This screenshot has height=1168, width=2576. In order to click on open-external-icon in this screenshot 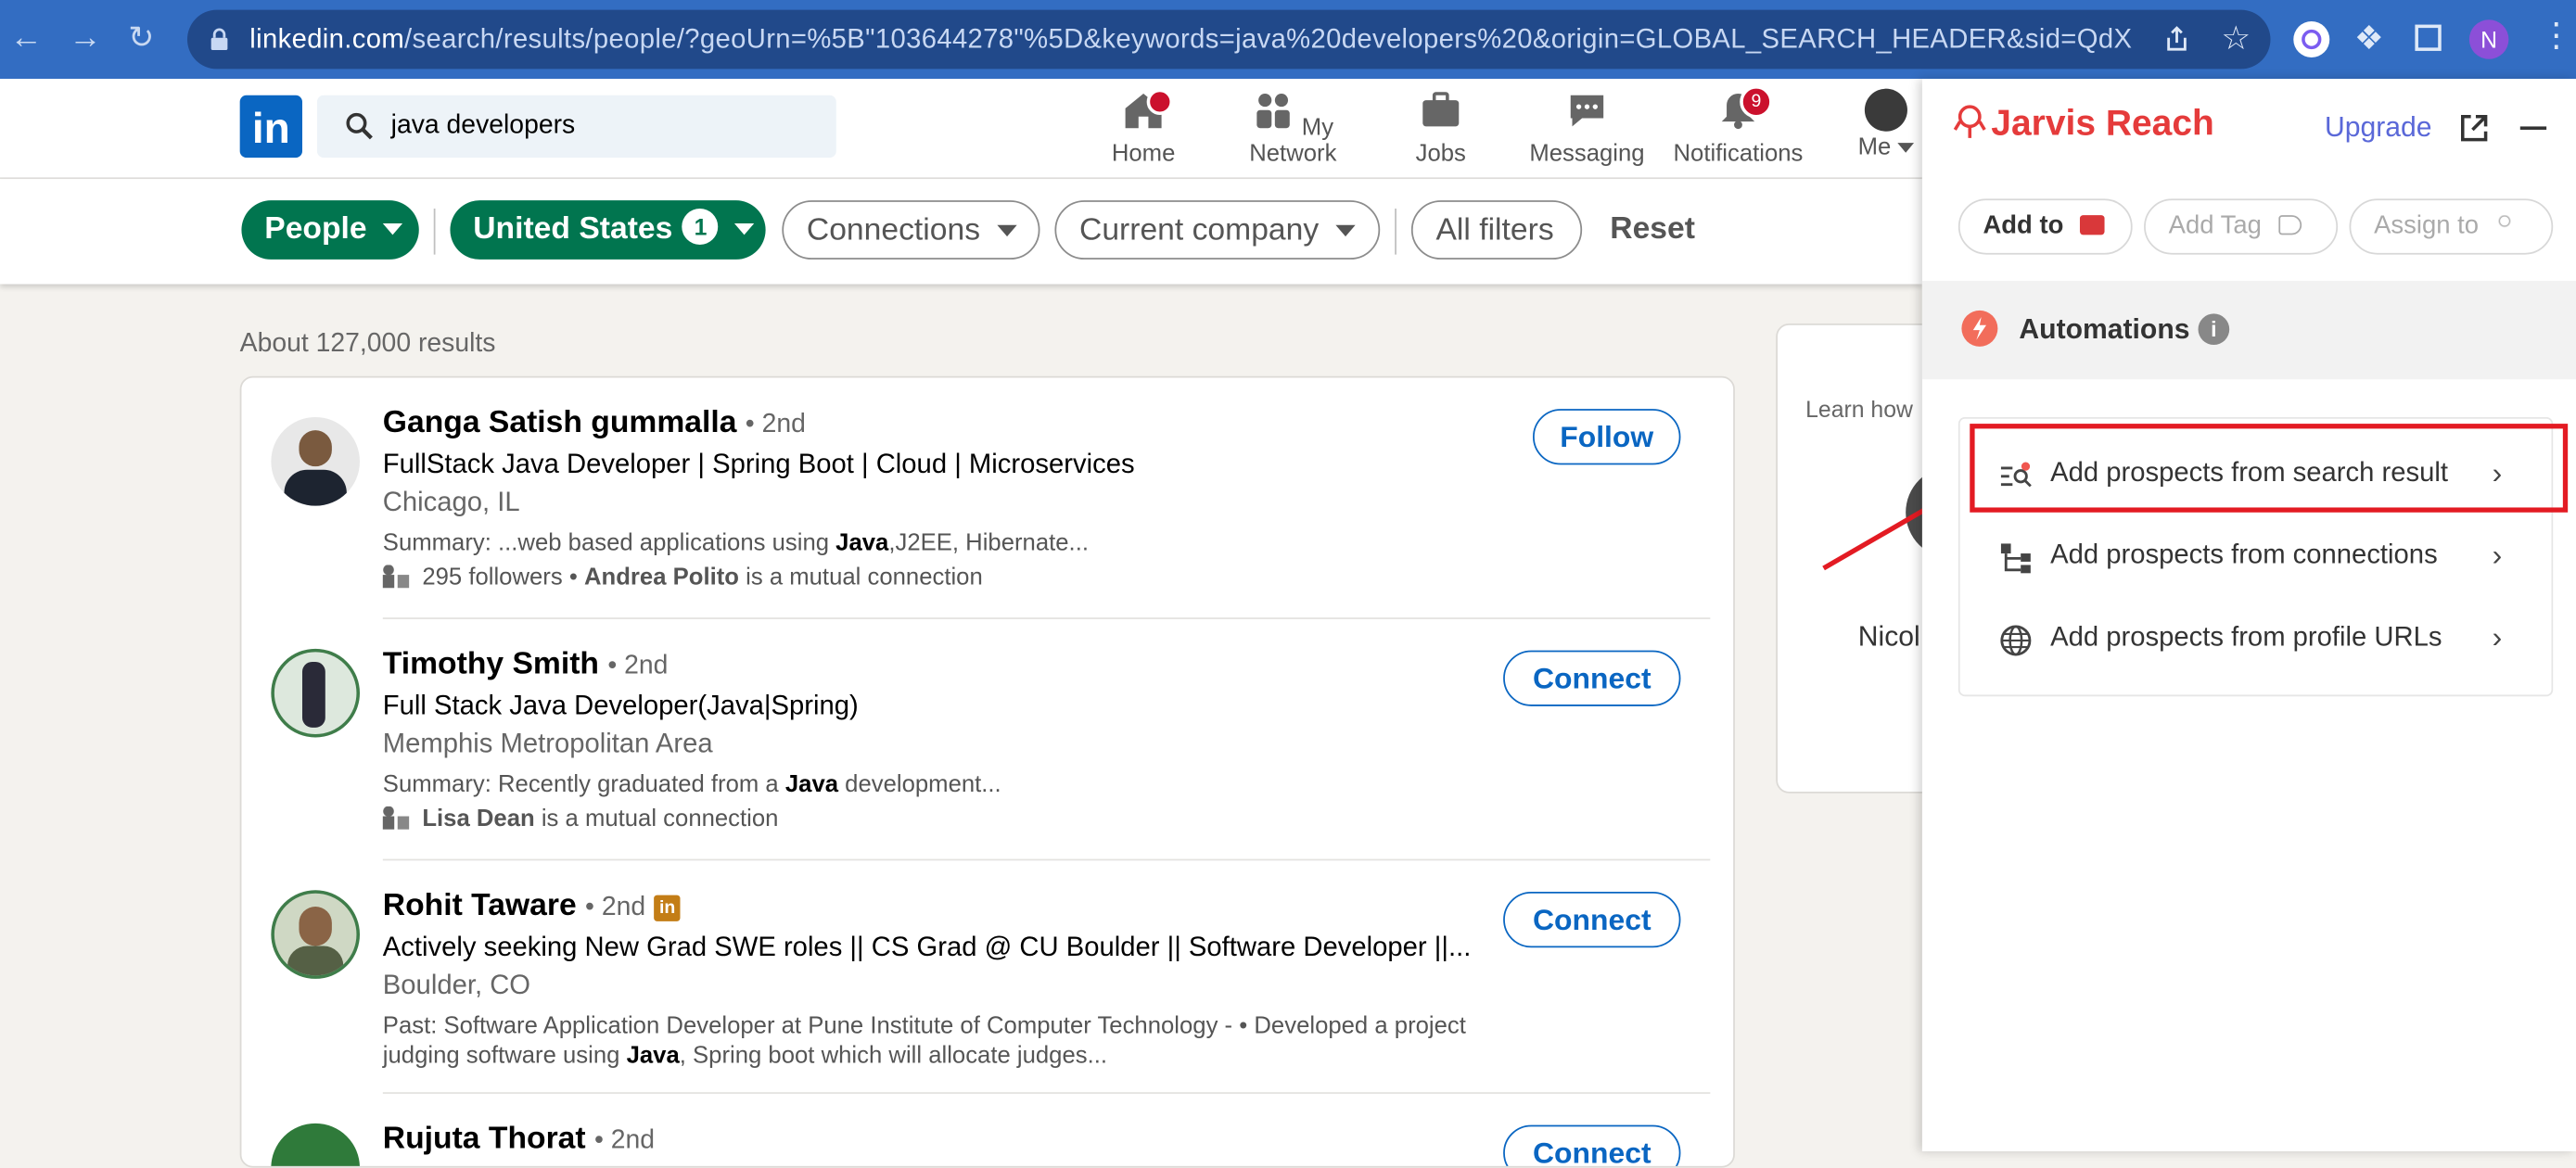, I will do `click(2473, 128)`.